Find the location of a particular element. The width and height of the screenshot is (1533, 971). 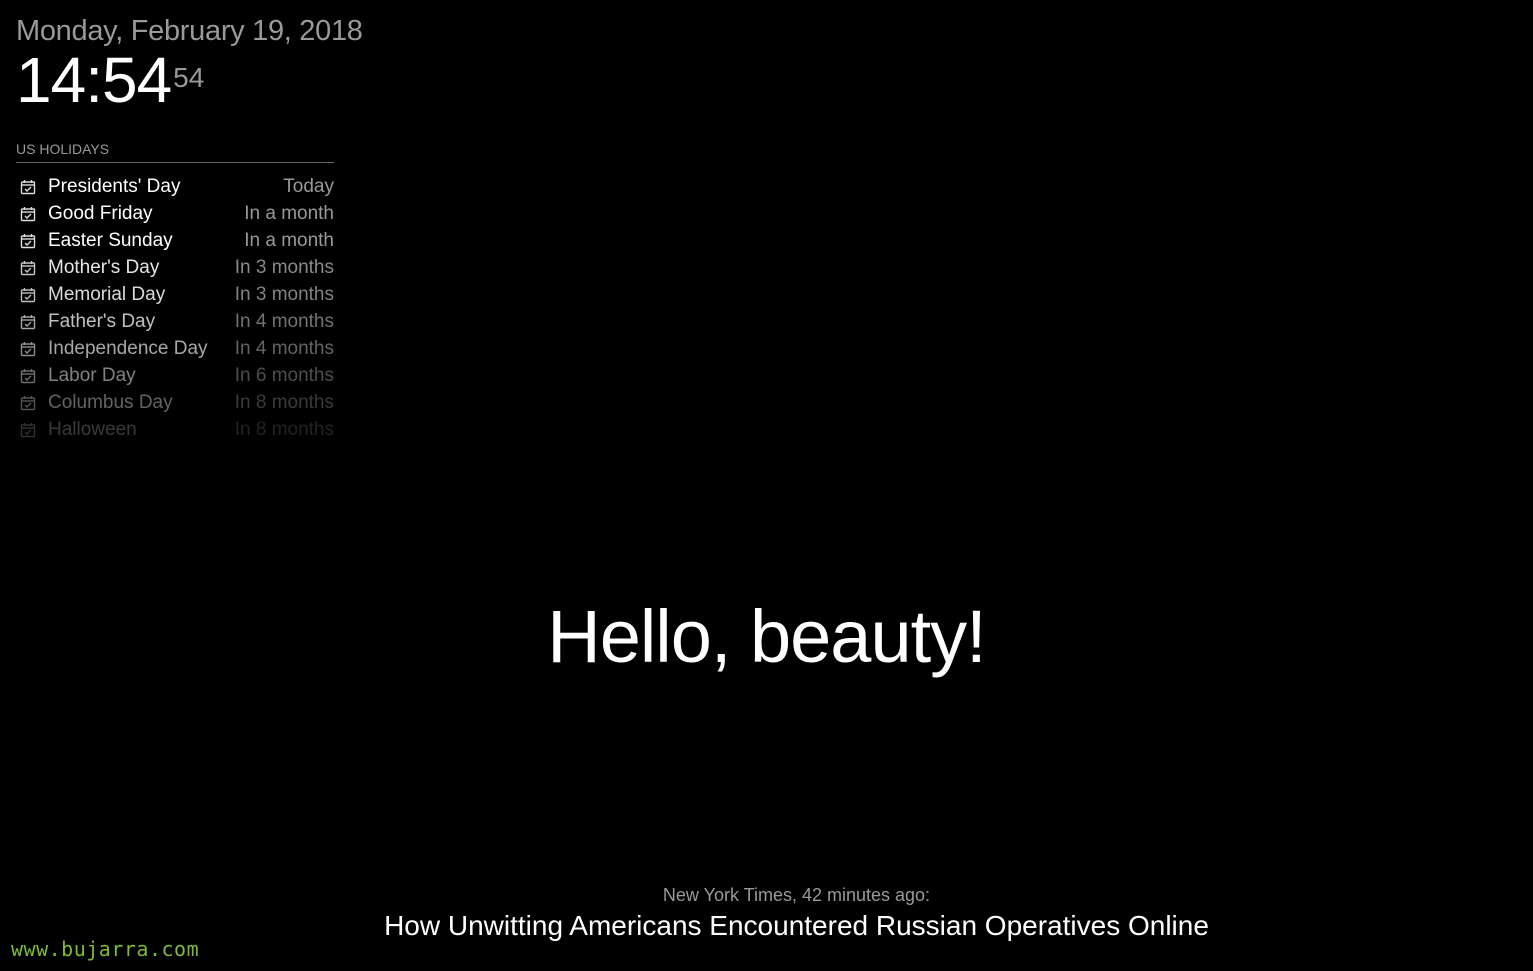

calendar-event-title: Easter Sunday is located at coordinates (110, 240).